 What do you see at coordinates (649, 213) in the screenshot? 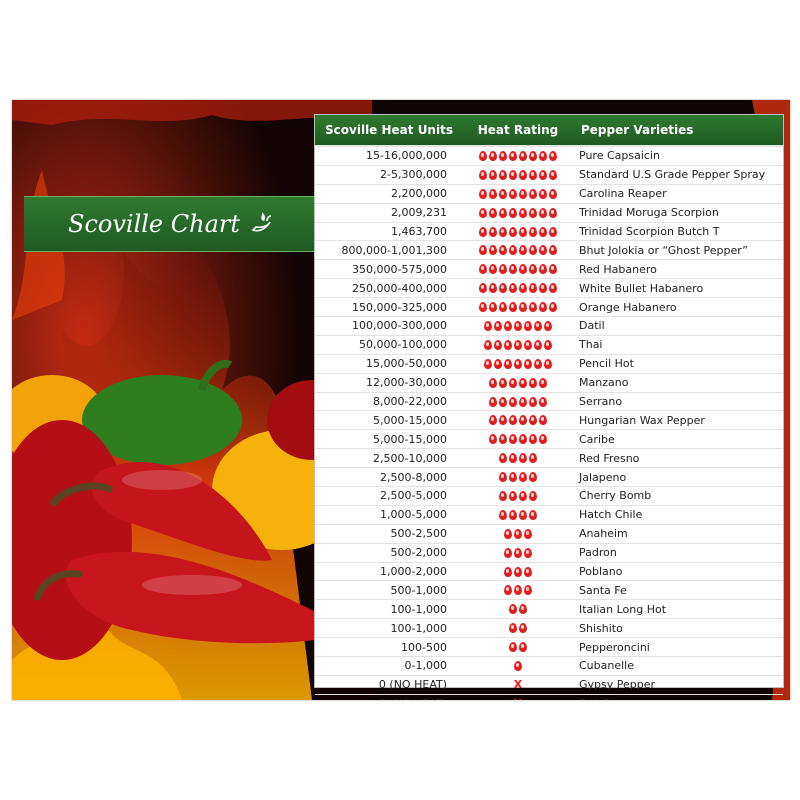
I see `pepper-name-cell: Trinidad Moruga Scorpion` at bounding box center [649, 213].